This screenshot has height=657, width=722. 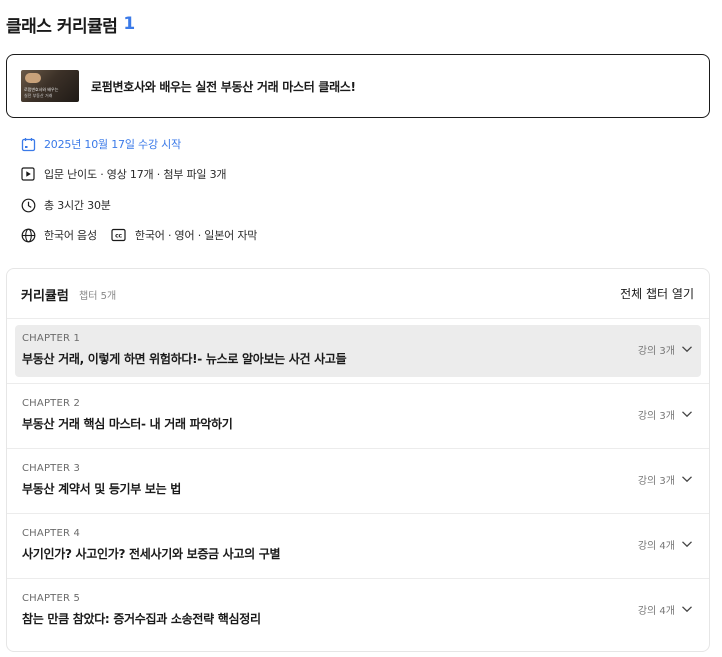 What do you see at coordinates (51, 598) in the screenshot?
I see `chapter-label: CHAPTER 5` at bounding box center [51, 598].